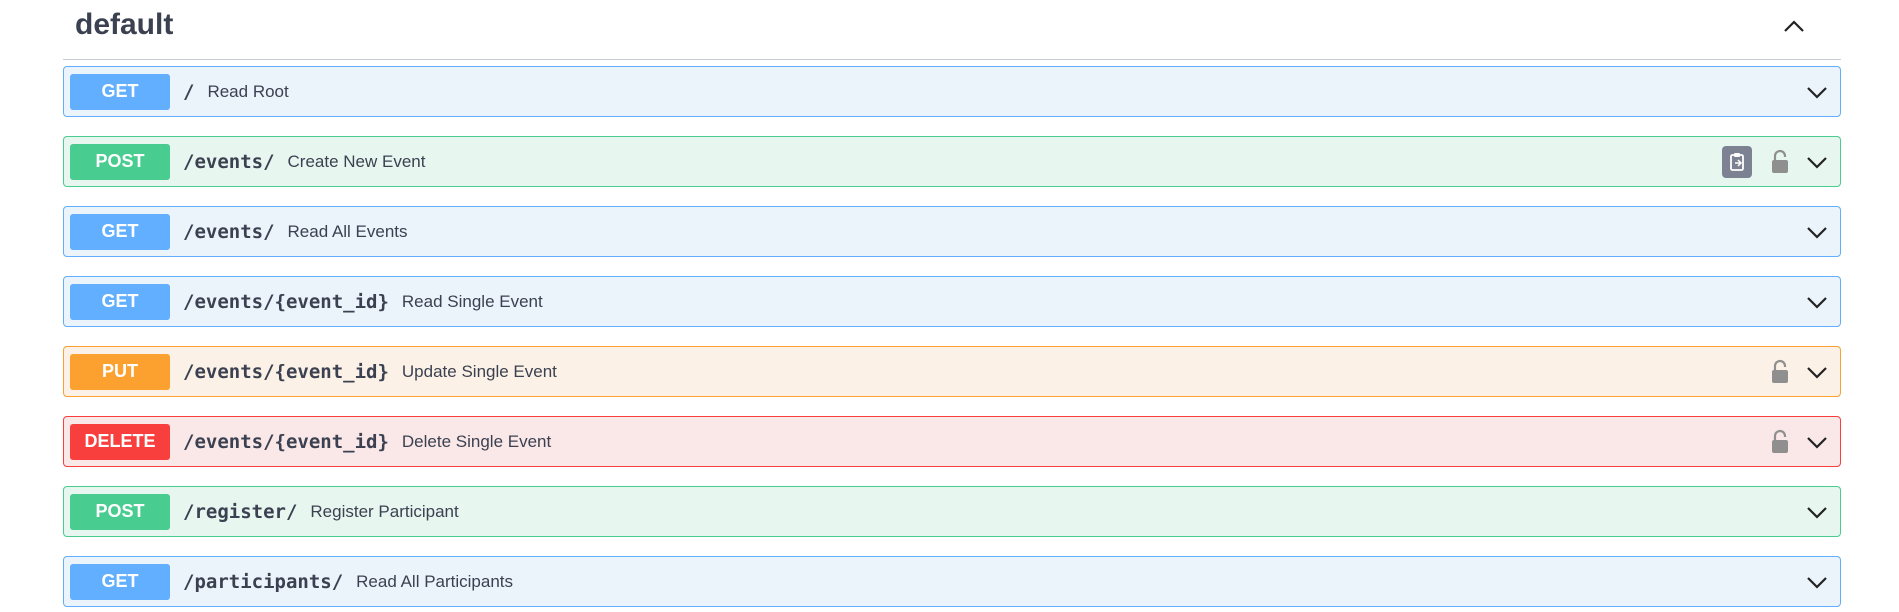 The image size is (1899, 612). I want to click on operation-get-root: GET / Read Root, so click(952, 91).